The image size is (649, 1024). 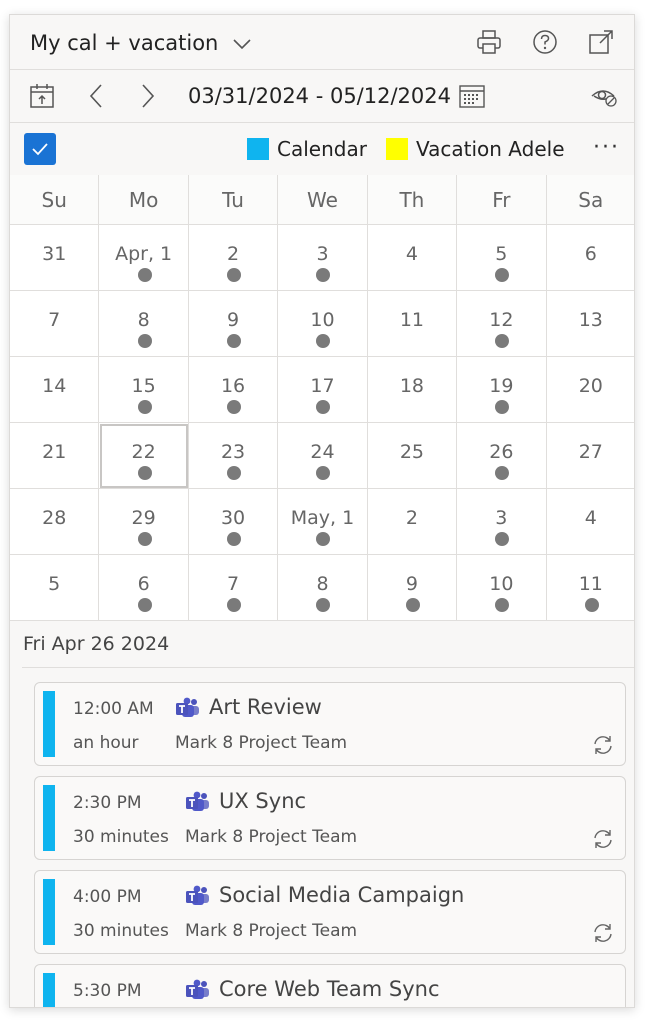 I want to click on day-cell: 28, so click(x=55, y=522).